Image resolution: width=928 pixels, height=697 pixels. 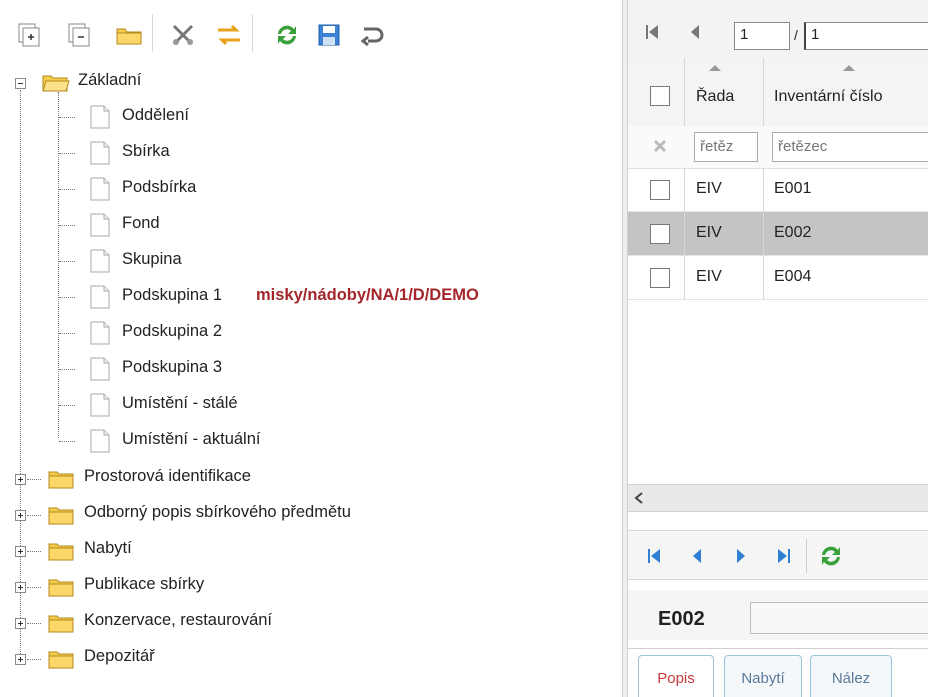 What do you see at coordinates (639, 498) in the screenshot?
I see `scroll-left-icon` at bounding box center [639, 498].